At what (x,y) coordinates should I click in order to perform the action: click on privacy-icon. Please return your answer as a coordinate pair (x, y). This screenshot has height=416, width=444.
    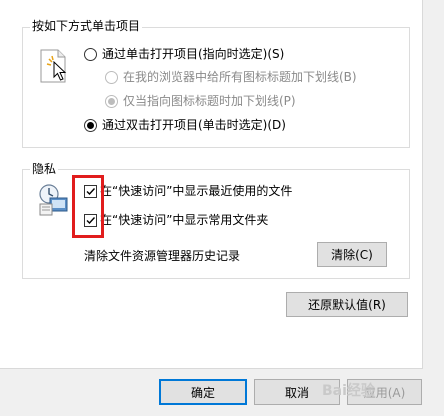
    Looking at the image, I should click on (54, 201).